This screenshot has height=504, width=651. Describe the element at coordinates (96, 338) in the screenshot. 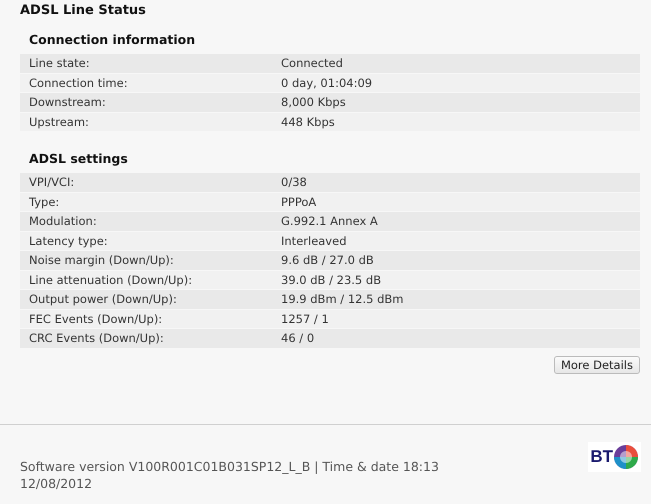

I see `row-label: CRC Events (Down/Up):` at that location.